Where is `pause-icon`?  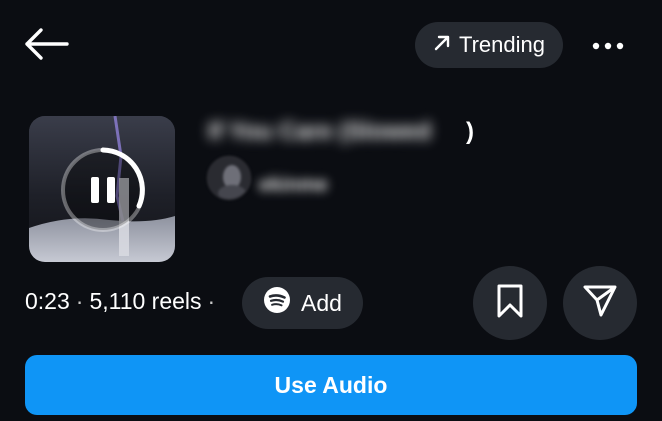
pause-icon is located at coordinates (103, 190).